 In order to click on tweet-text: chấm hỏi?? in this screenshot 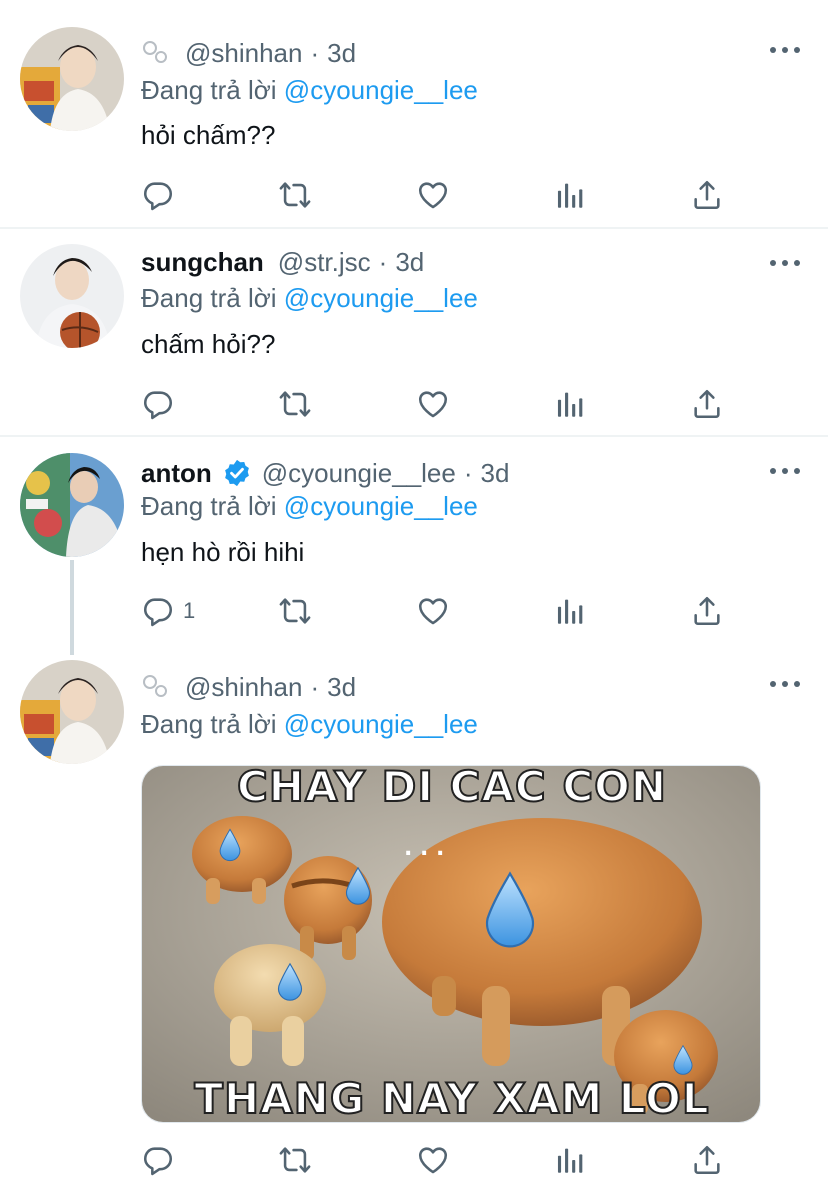, I will do `click(208, 344)`.